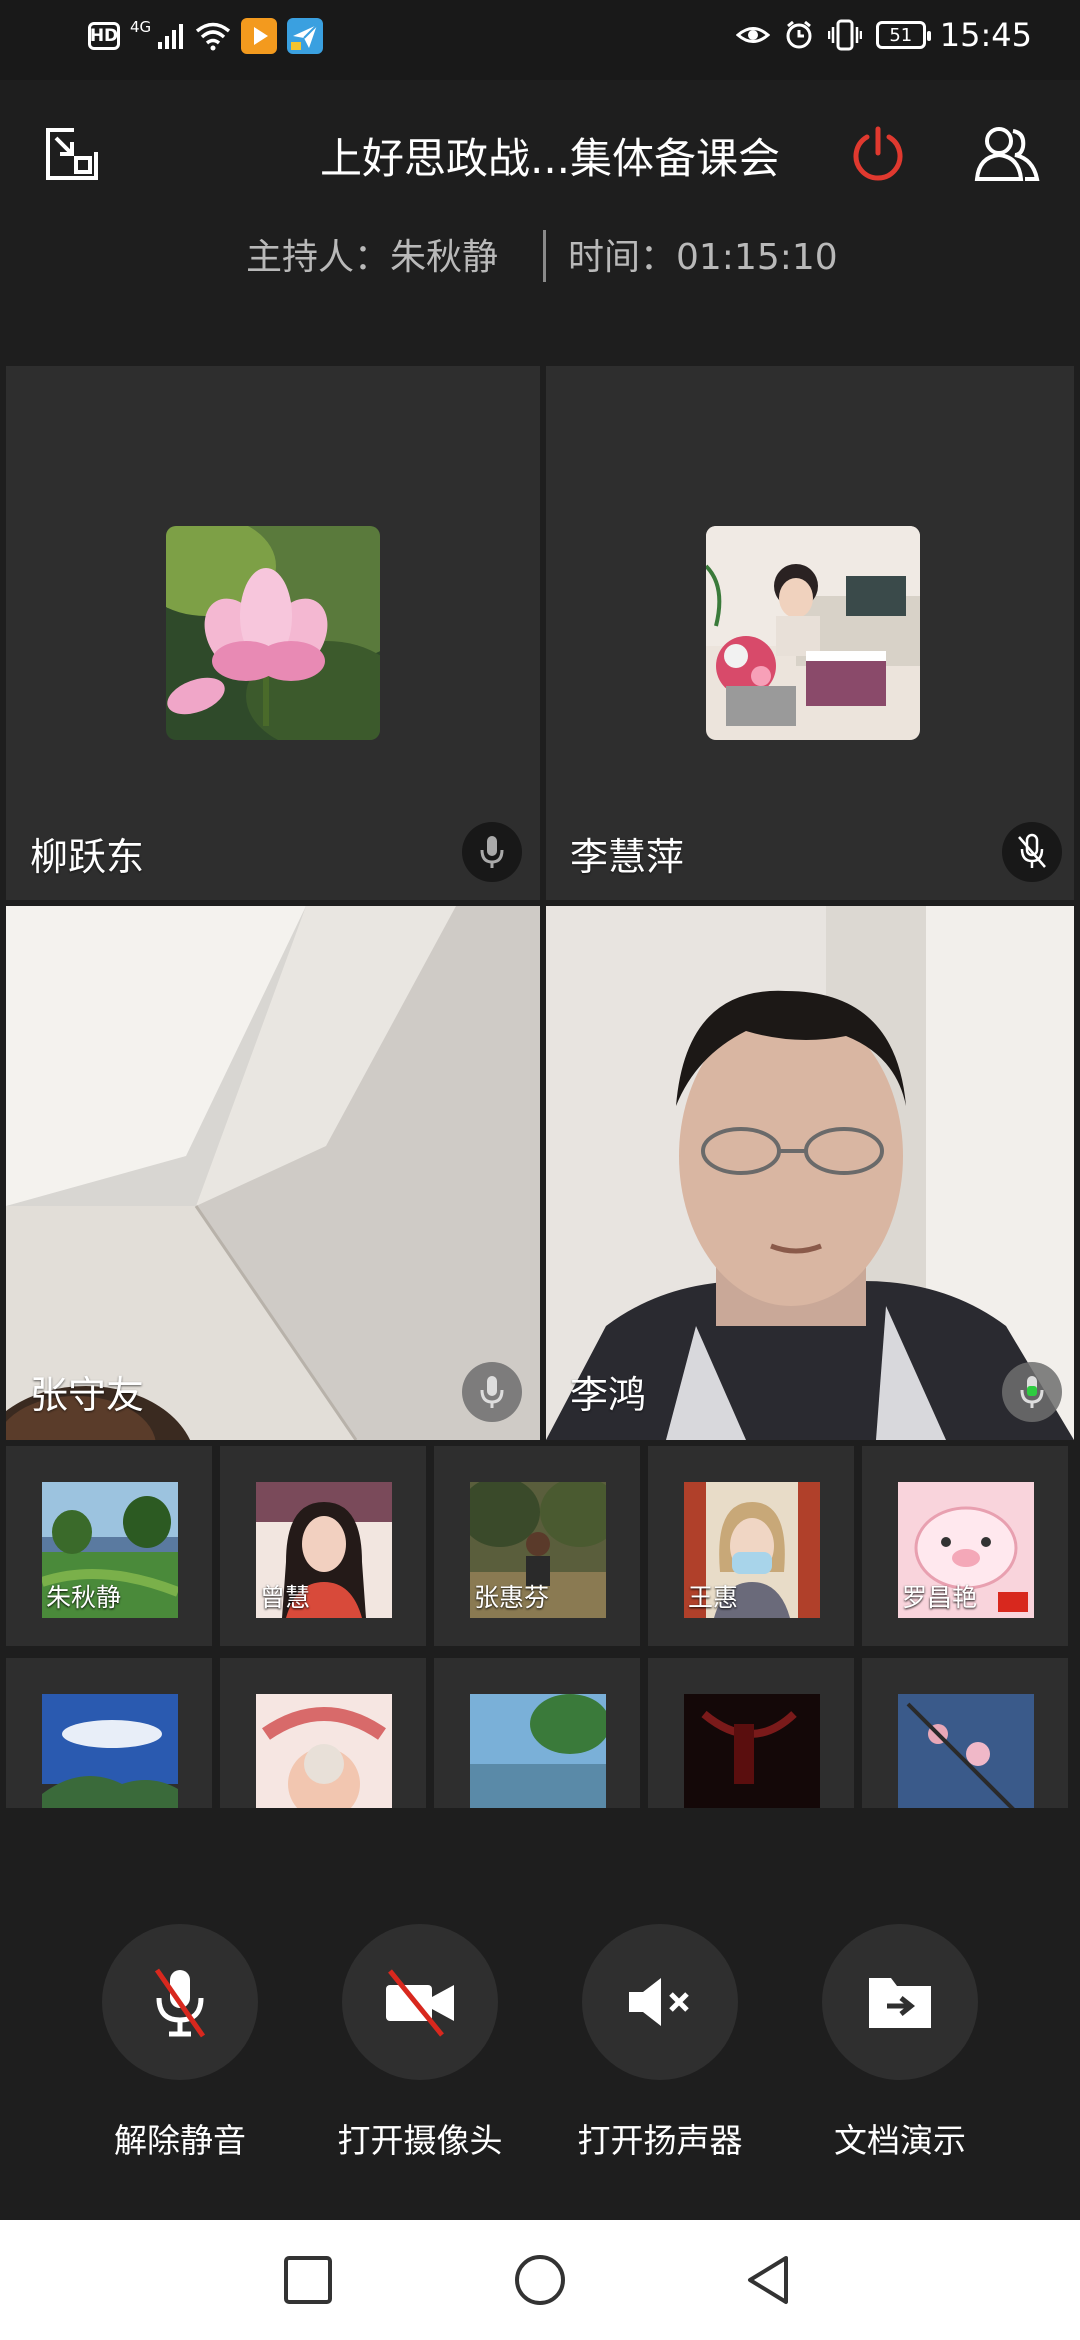 This screenshot has width=1080, height=2340. Describe the element at coordinates (87, 857) in the screenshot. I see `participant-name: 柳跃东` at that location.